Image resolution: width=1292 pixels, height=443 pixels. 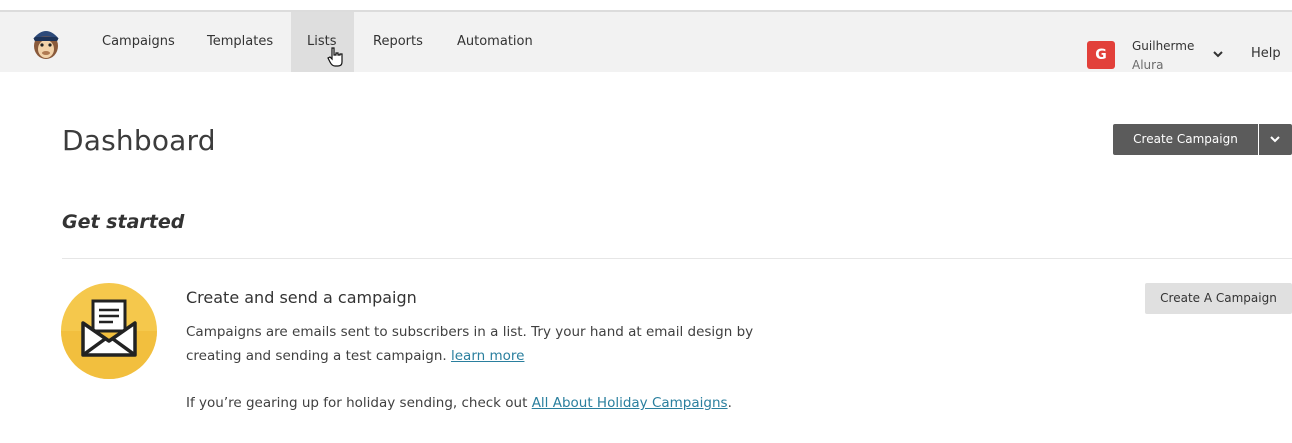 I want to click on hand-pointer-icon, so click(x=335, y=57).